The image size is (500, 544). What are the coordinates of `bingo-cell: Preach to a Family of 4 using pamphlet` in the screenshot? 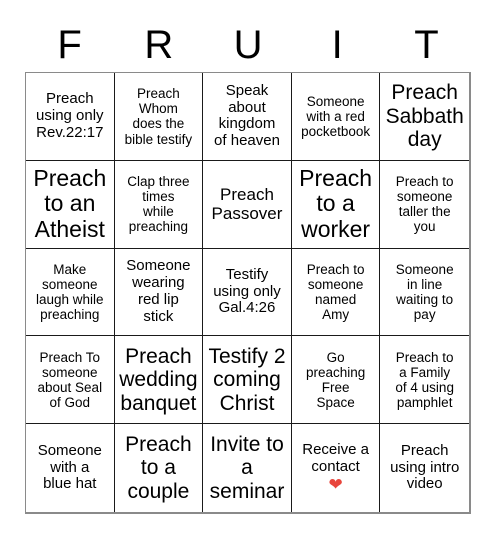 It's located at (424, 380).